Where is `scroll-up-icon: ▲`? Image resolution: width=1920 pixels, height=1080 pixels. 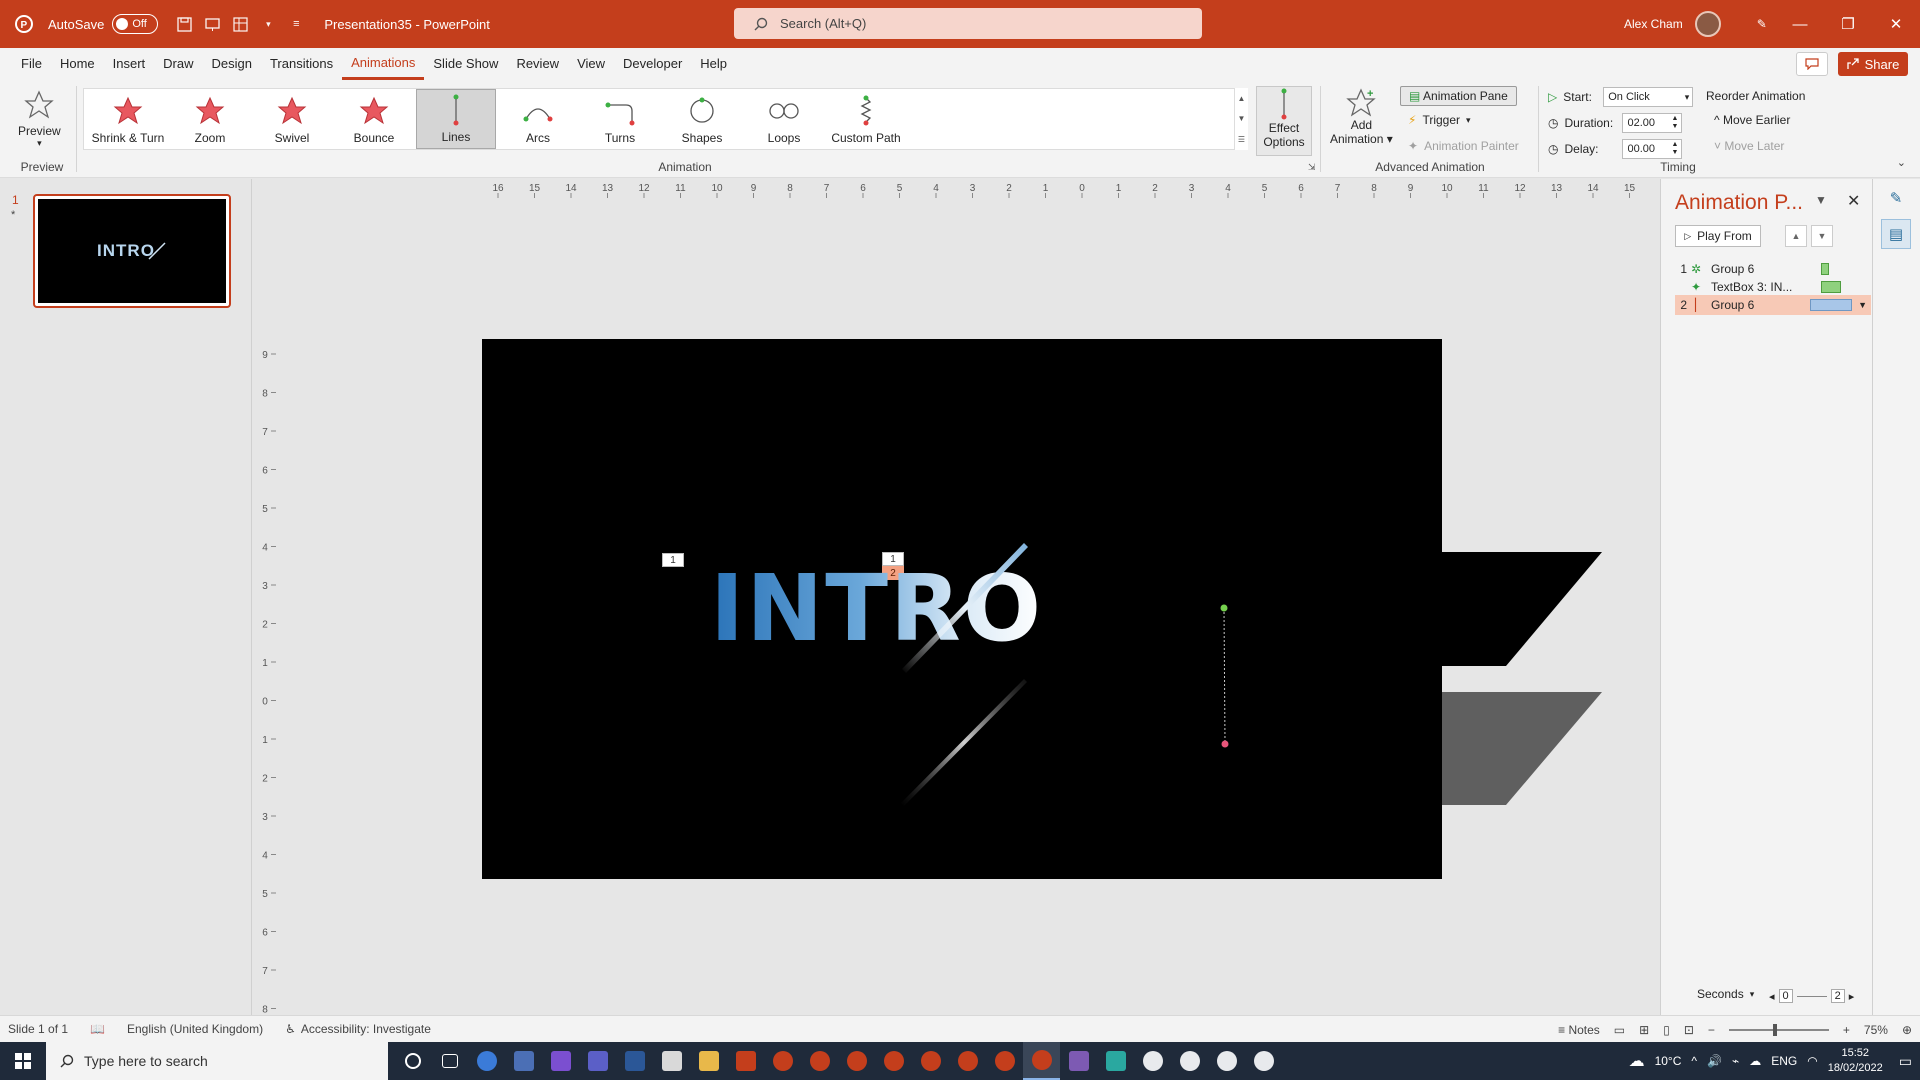 scroll-up-icon: ▲ is located at coordinates (1242, 98).